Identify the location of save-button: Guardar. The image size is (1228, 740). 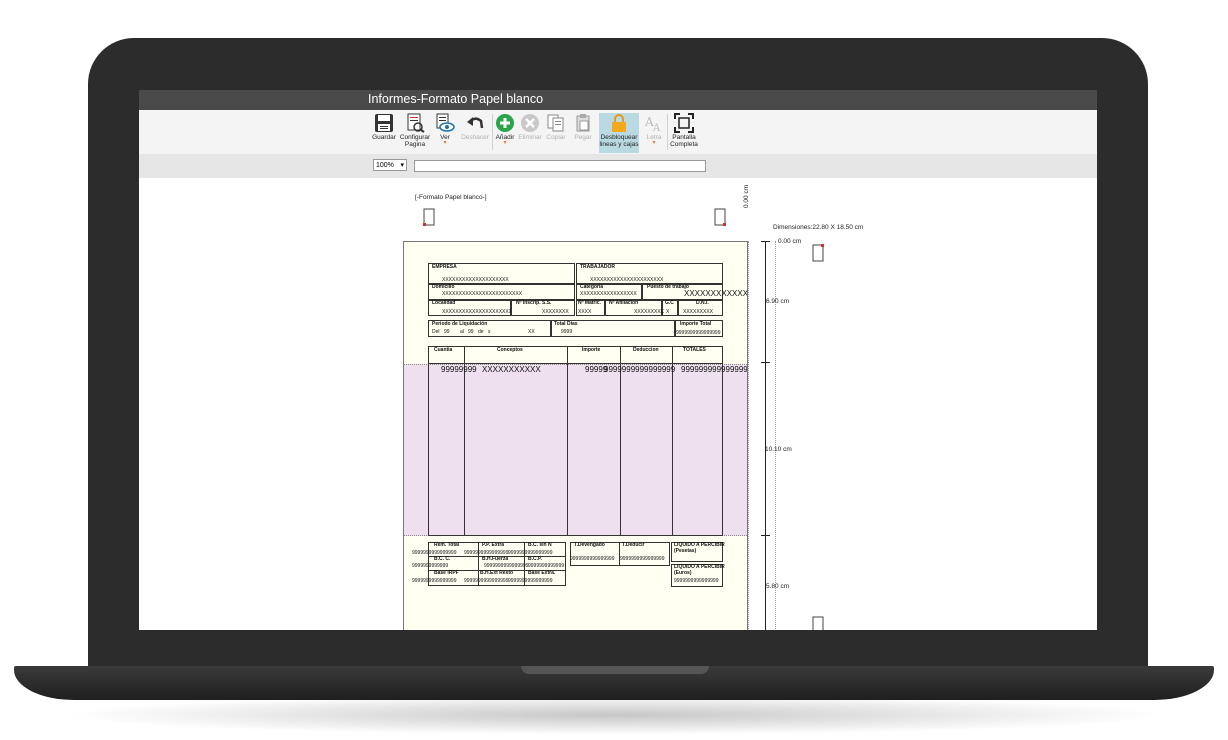
(384, 133).